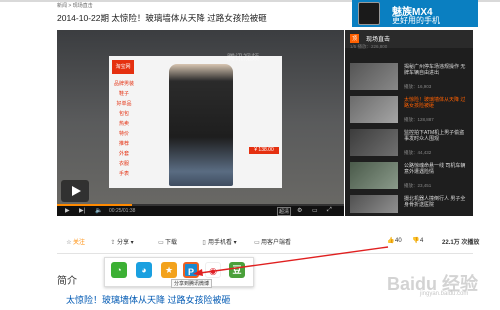  I want to click on fullscreen-icon: ⤢, so click(329, 210).